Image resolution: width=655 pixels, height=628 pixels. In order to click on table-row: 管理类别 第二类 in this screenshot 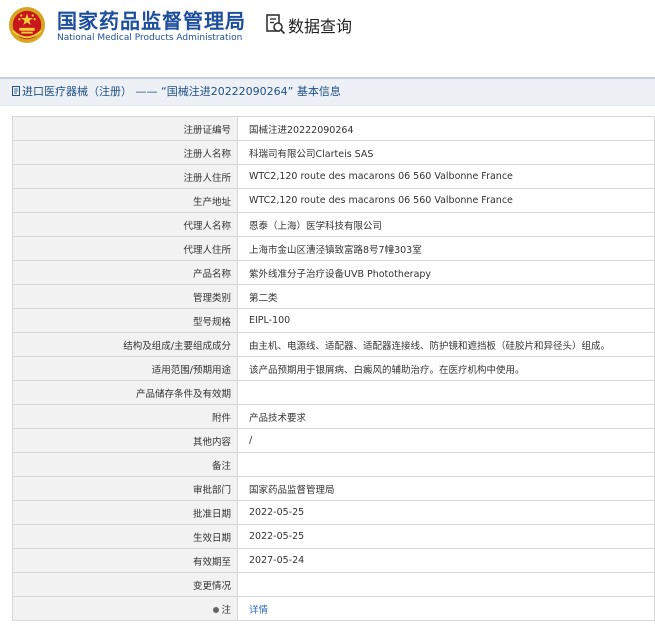, I will do `click(333, 296)`.